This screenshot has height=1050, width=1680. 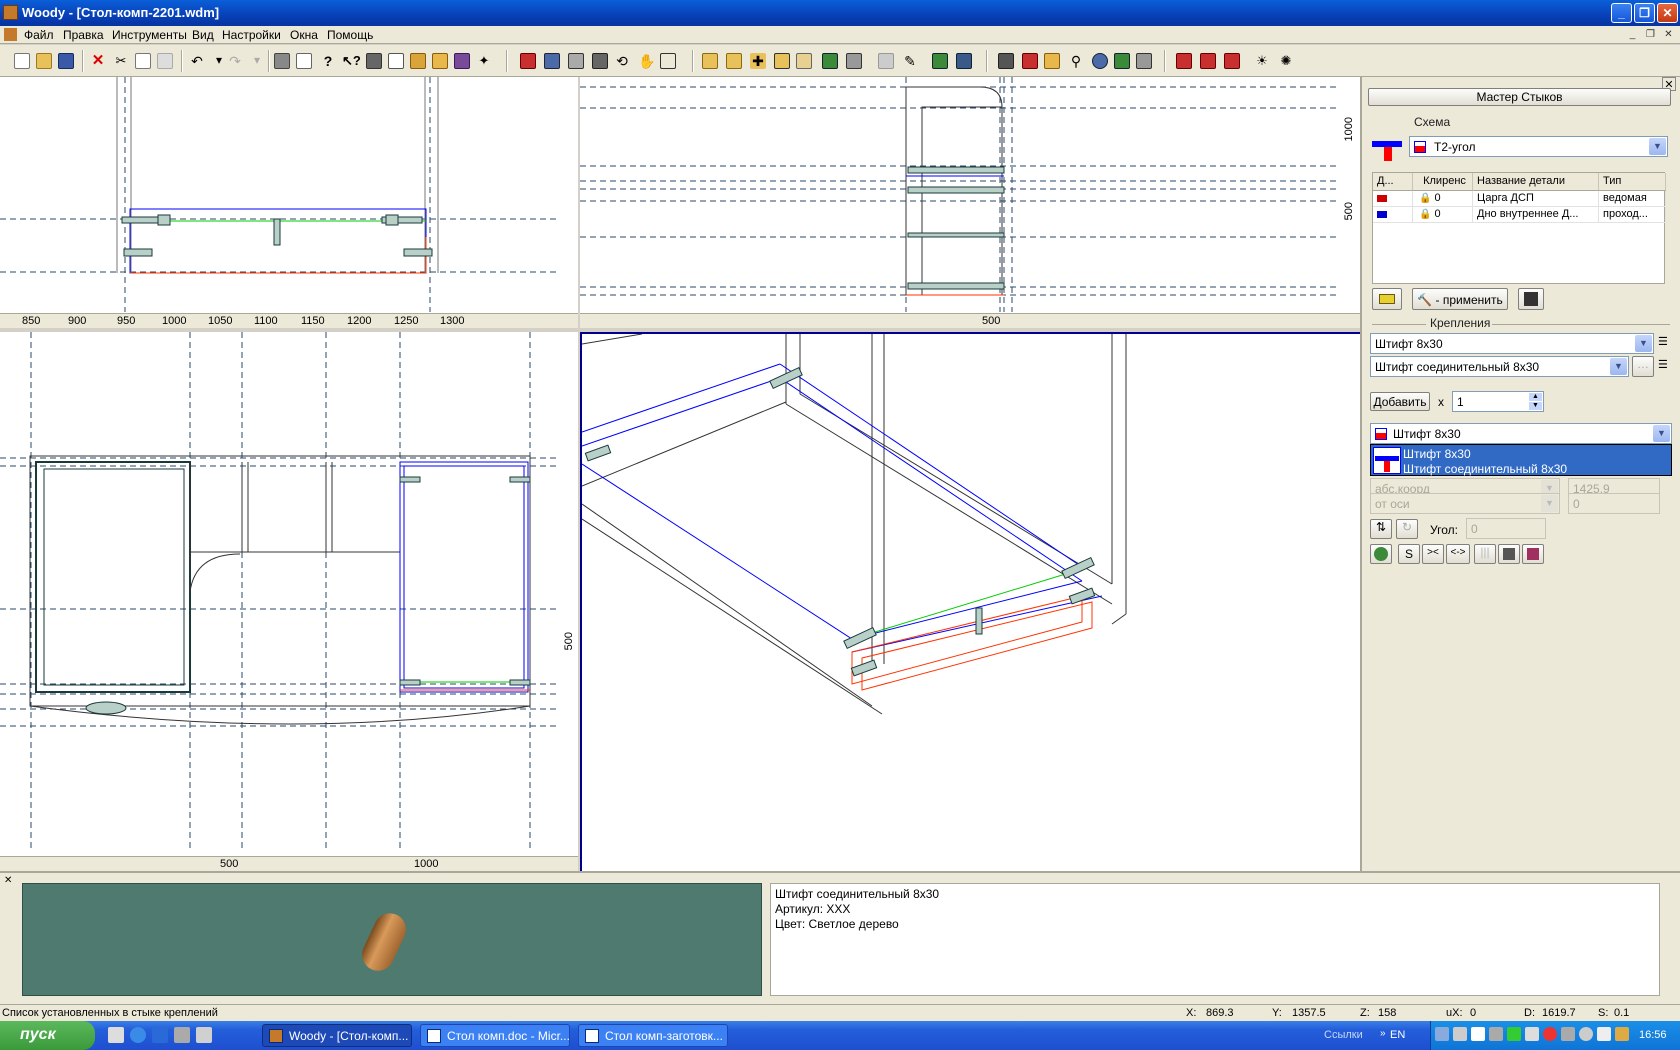 I want to click on cut-icon: ✂, so click(x=121, y=61).